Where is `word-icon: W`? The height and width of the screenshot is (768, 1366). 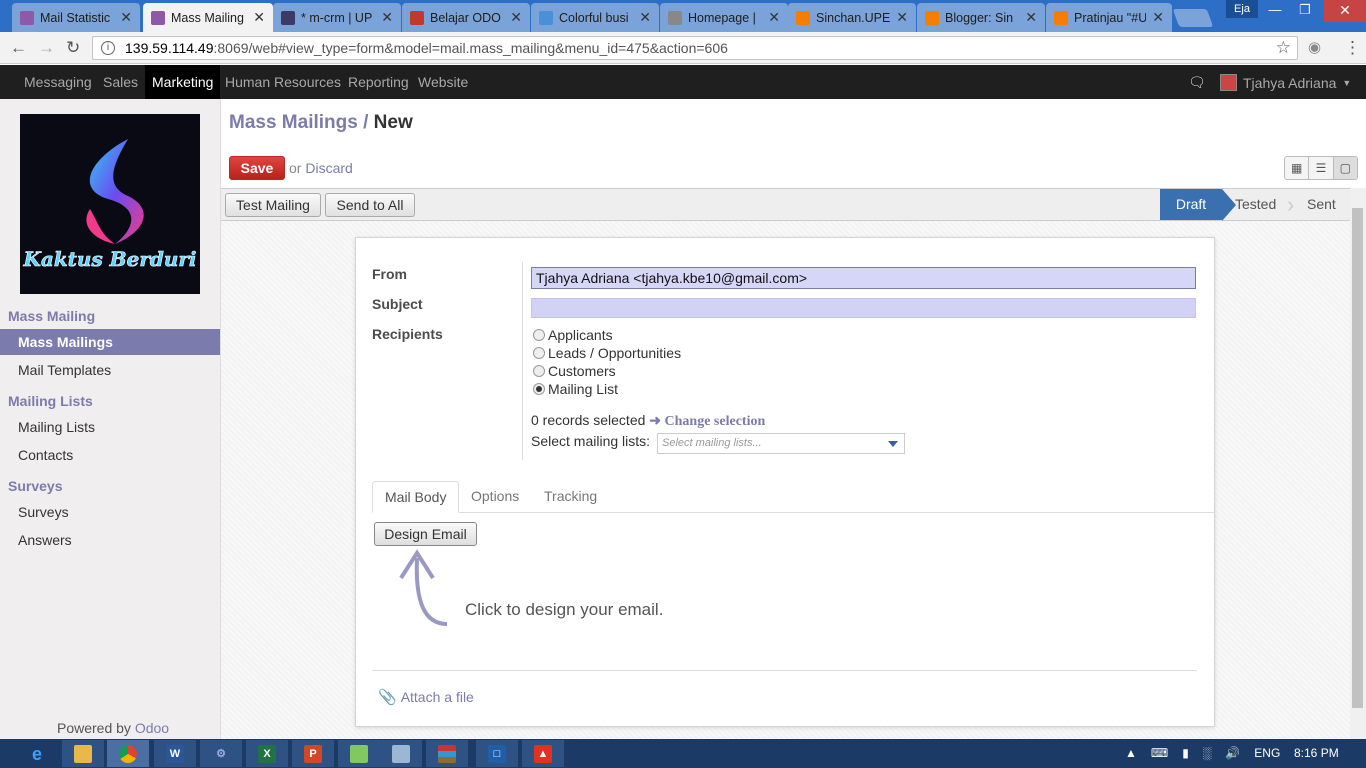 word-icon: W is located at coordinates (175, 753).